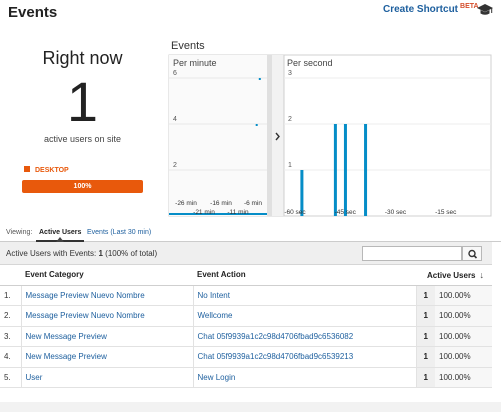 The height and width of the screenshot is (412, 501). Describe the element at coordinates (119, 232) in the screenshot. I see `tab-events-last-30-min: Events (Last 30 min)` at that location.